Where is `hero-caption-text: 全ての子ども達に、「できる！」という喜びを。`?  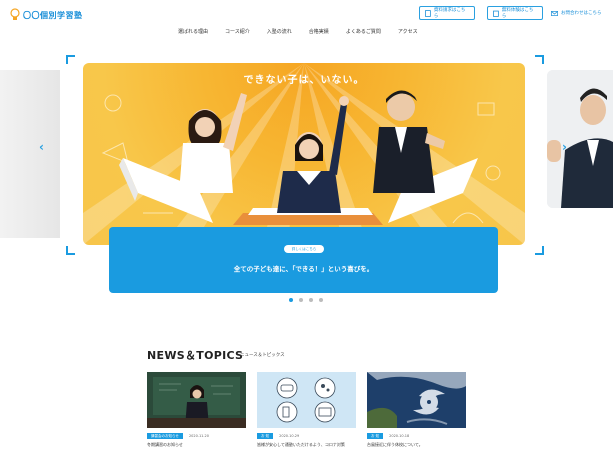
hero-caption-text: 全ての子ども達に、「できる！」という喜びを。 is located at coordinates (303, 269).